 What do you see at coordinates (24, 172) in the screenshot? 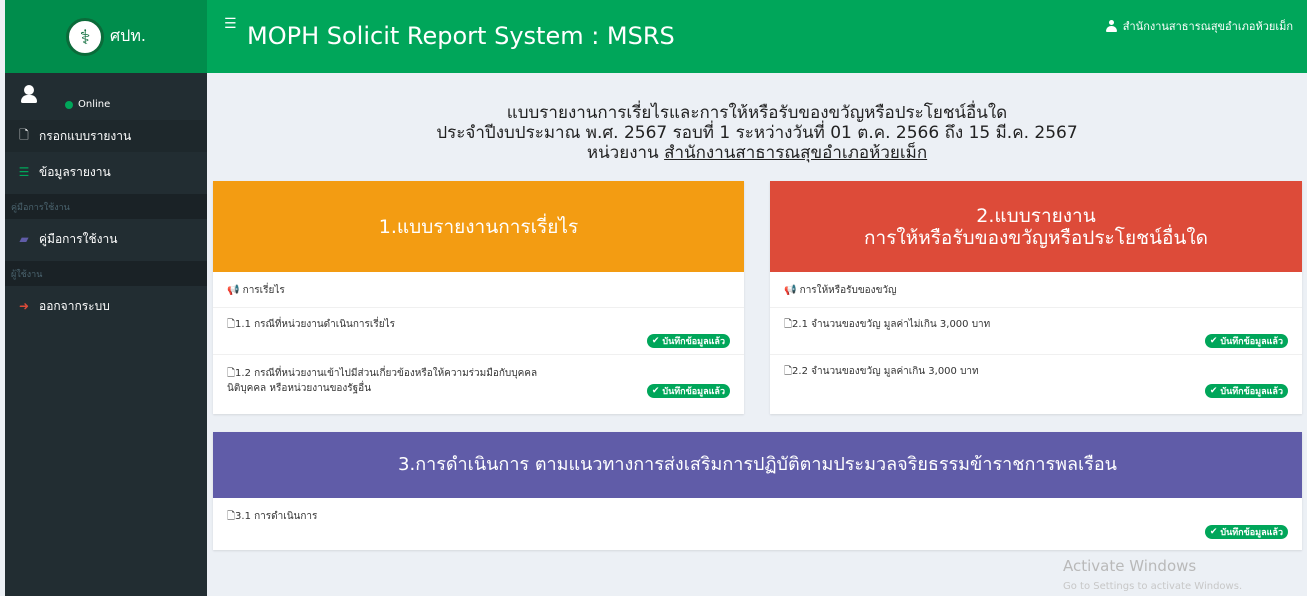
I see `list-icon: ☰` at bounding box center [24, 172].